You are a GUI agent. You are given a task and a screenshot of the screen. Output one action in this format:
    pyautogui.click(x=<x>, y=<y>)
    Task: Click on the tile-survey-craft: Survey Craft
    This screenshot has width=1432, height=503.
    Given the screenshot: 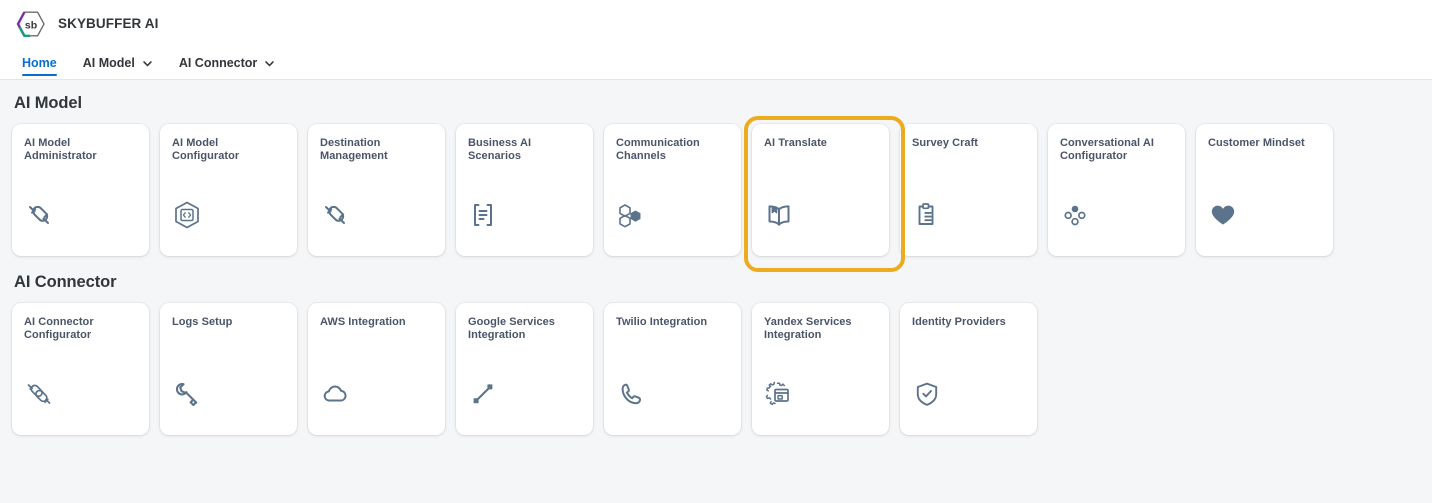 What is the action you would take?
    pyautogui.click(x=968, y=190)
    